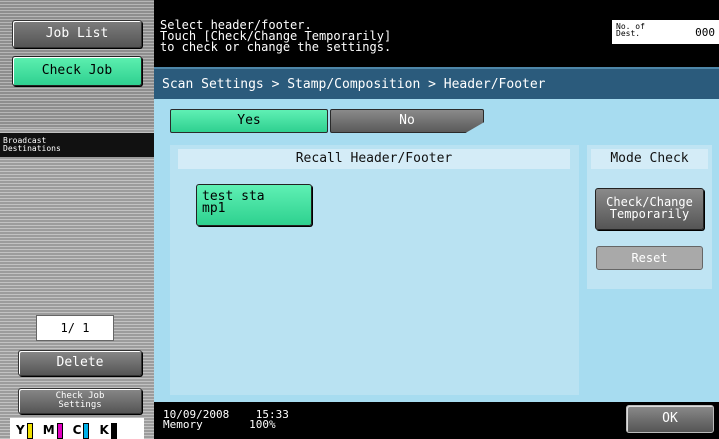 This screenshot has width=719, height=439. What do you see at coordinates (407, 121) in the screenshot?
I see `no-button: No` at bounding box center [407, 121].